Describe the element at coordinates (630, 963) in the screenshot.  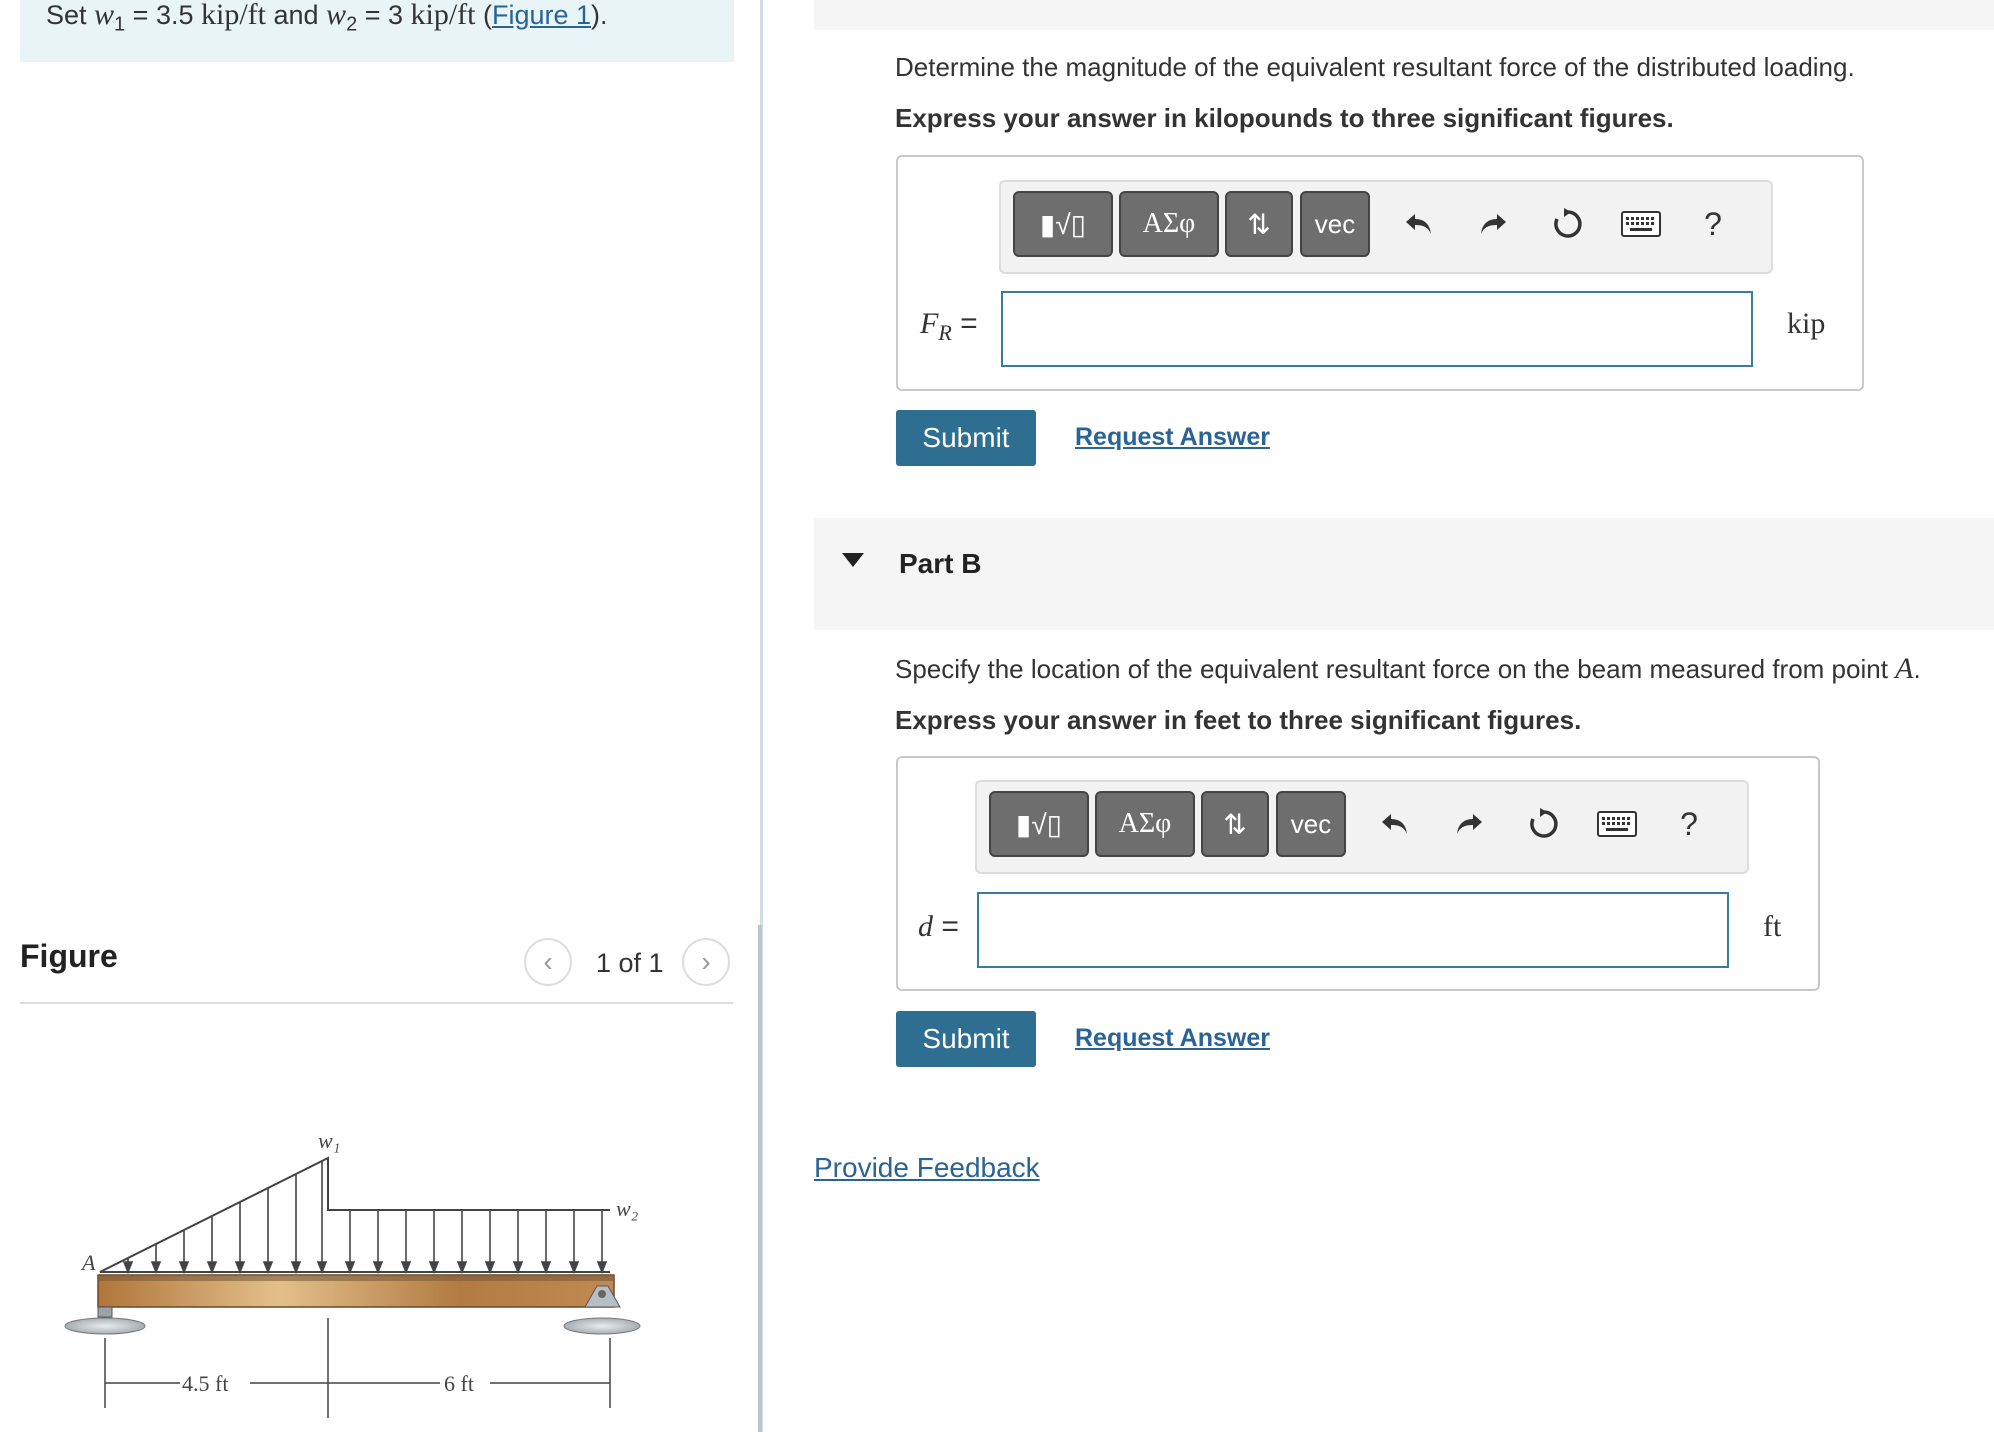
I see `pager-count: 1 of 1` at that location.